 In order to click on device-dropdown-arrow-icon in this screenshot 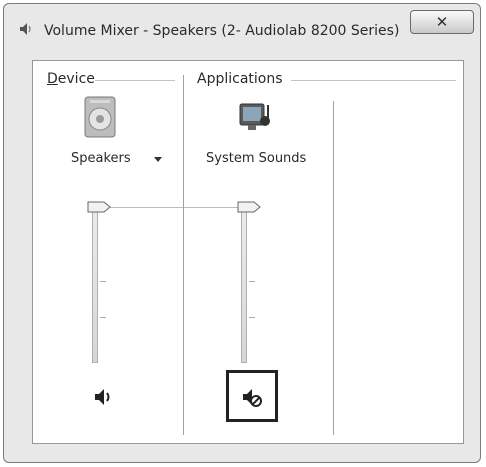, I will do `click(158, 159)`.